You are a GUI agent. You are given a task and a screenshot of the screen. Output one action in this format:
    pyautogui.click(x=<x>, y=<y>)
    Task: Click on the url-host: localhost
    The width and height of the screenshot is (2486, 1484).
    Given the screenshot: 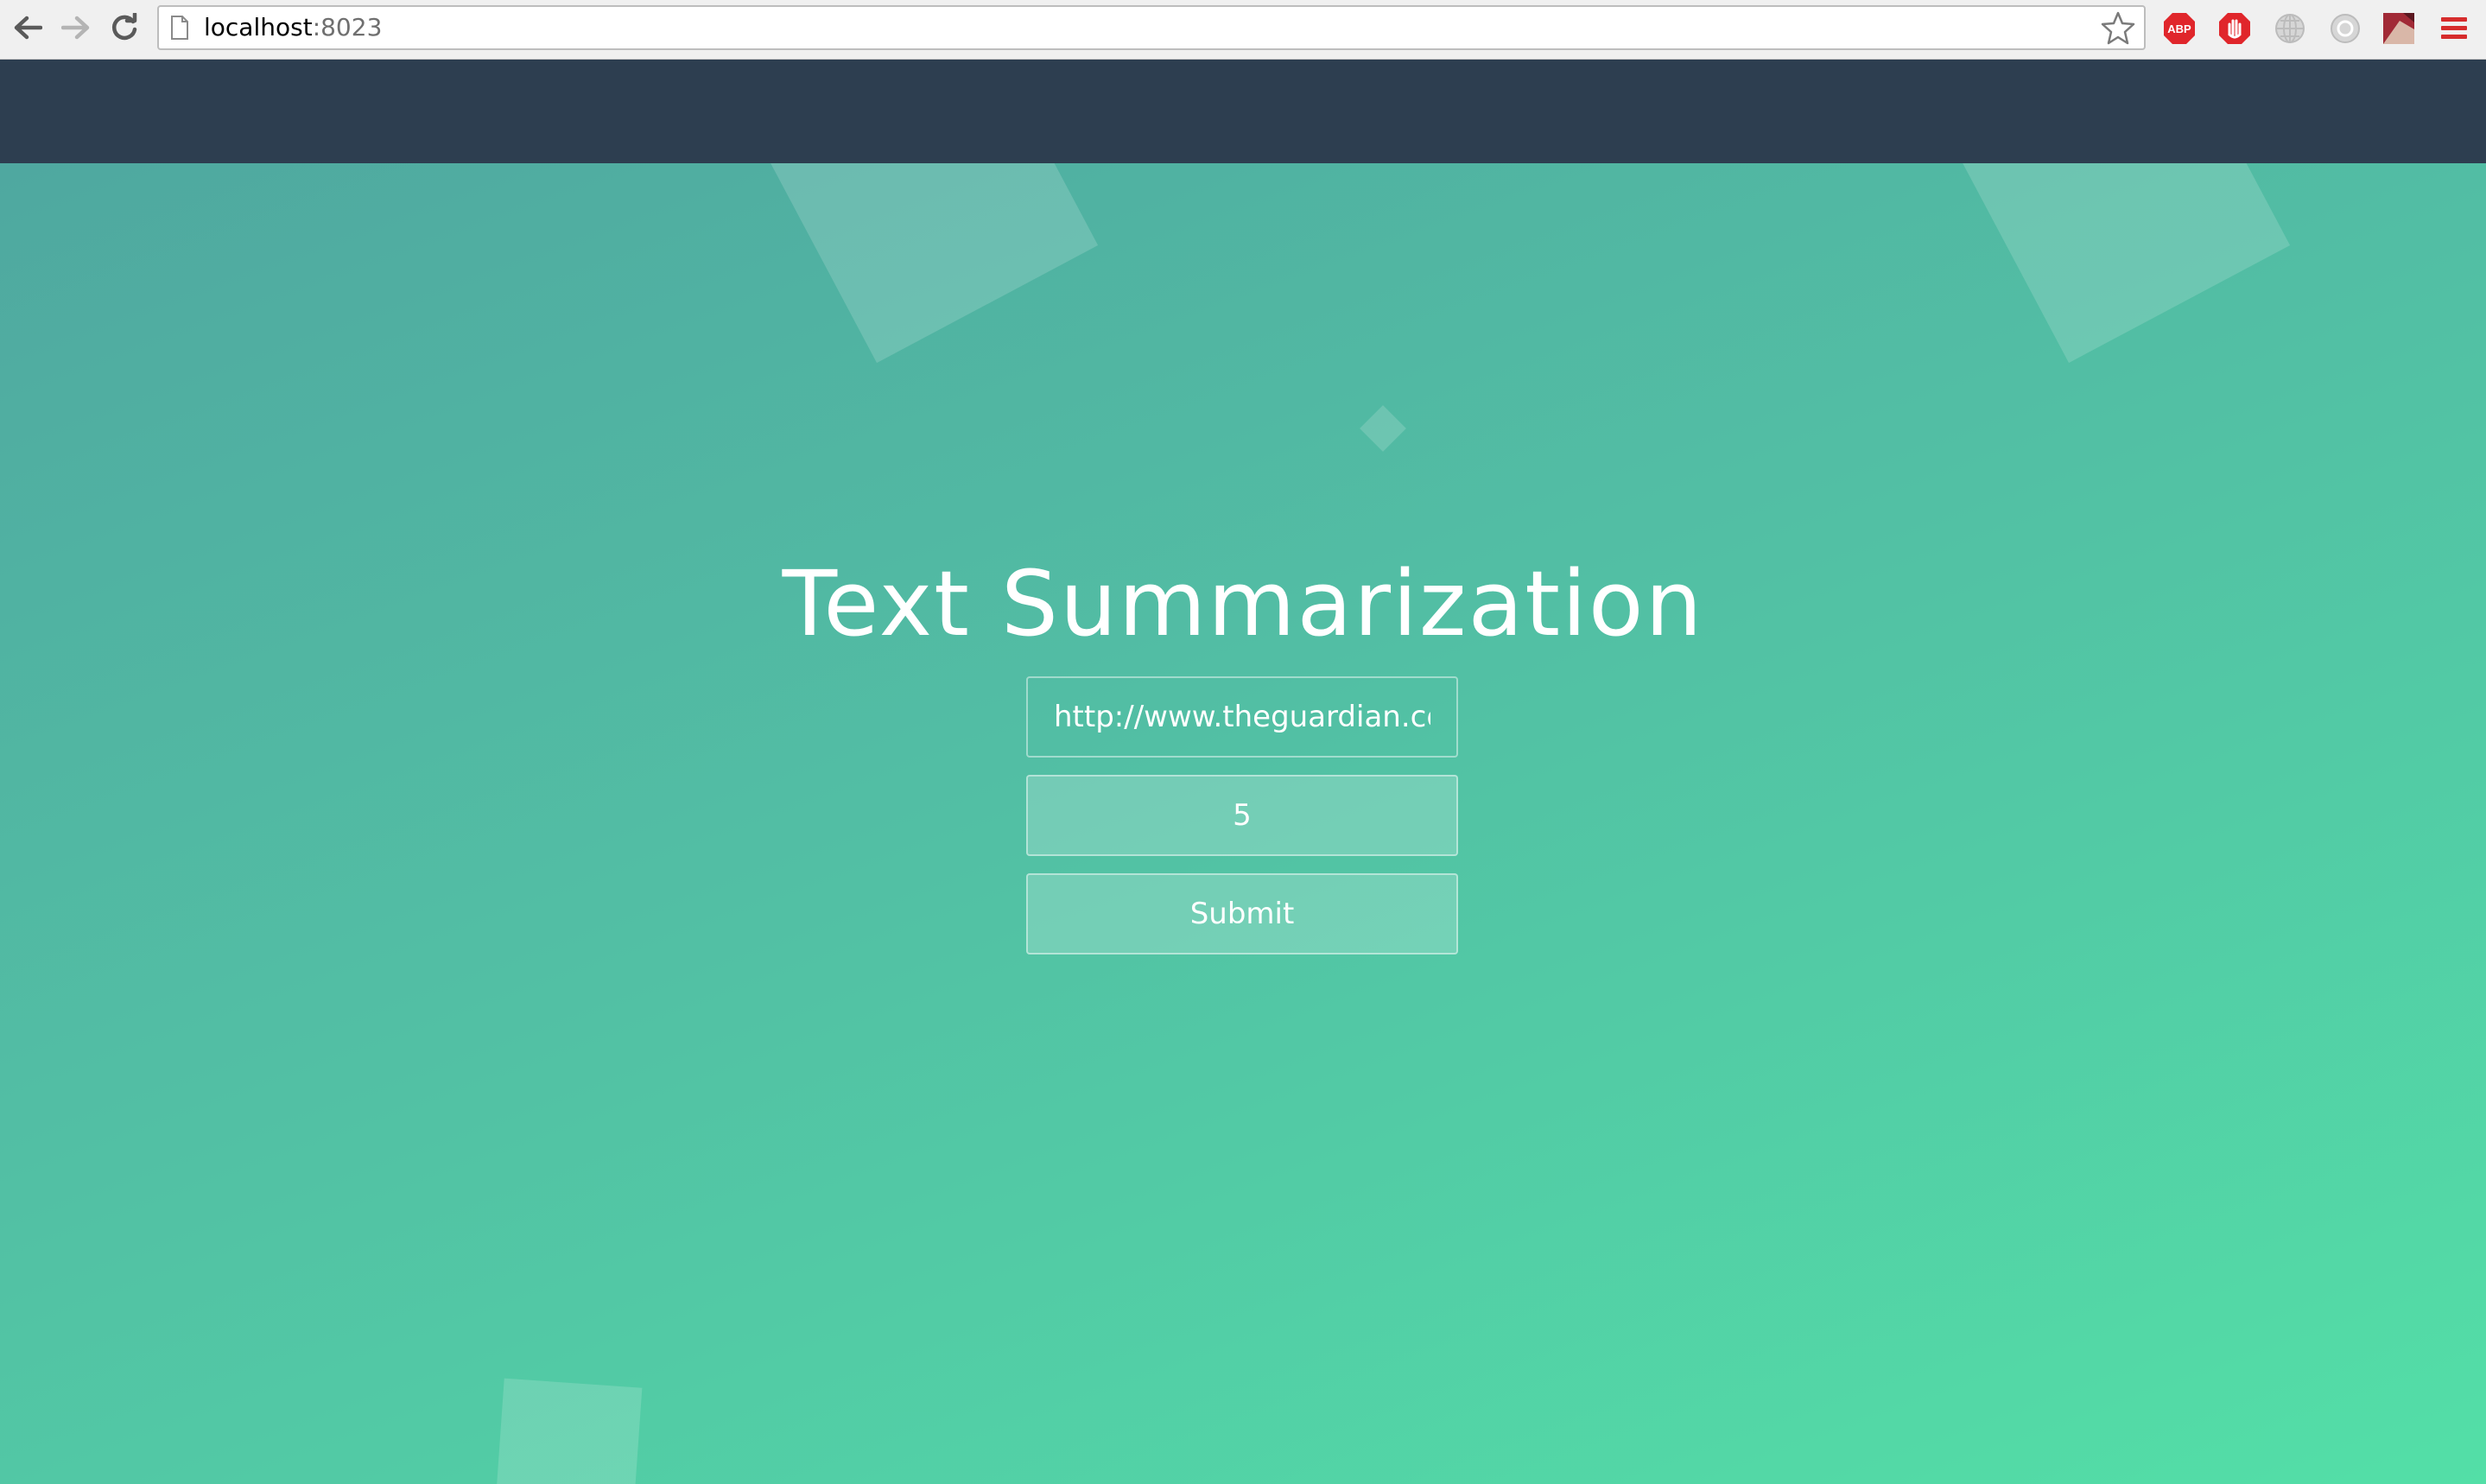 What is the action you would take?
    pyautogui.click(x=258, y=27)
    